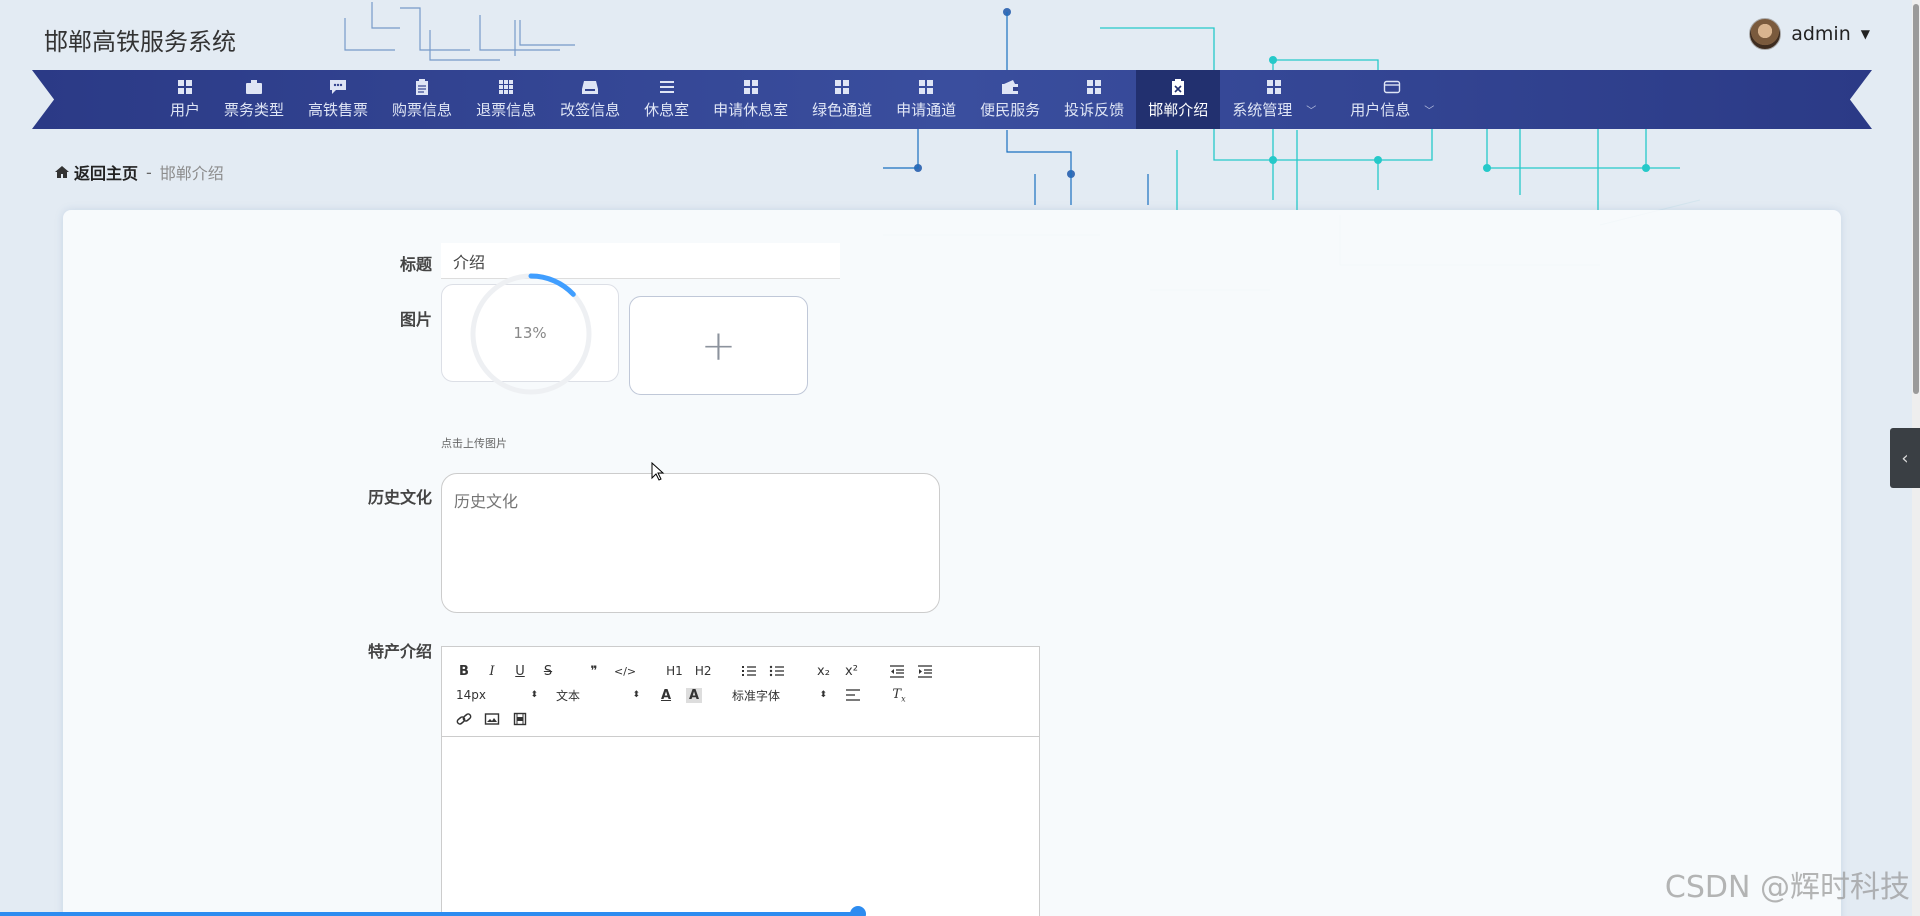 Image resolution: width=1920 pixels, height=916 pixels. I want to click on indent-icon, so click(925, 671).